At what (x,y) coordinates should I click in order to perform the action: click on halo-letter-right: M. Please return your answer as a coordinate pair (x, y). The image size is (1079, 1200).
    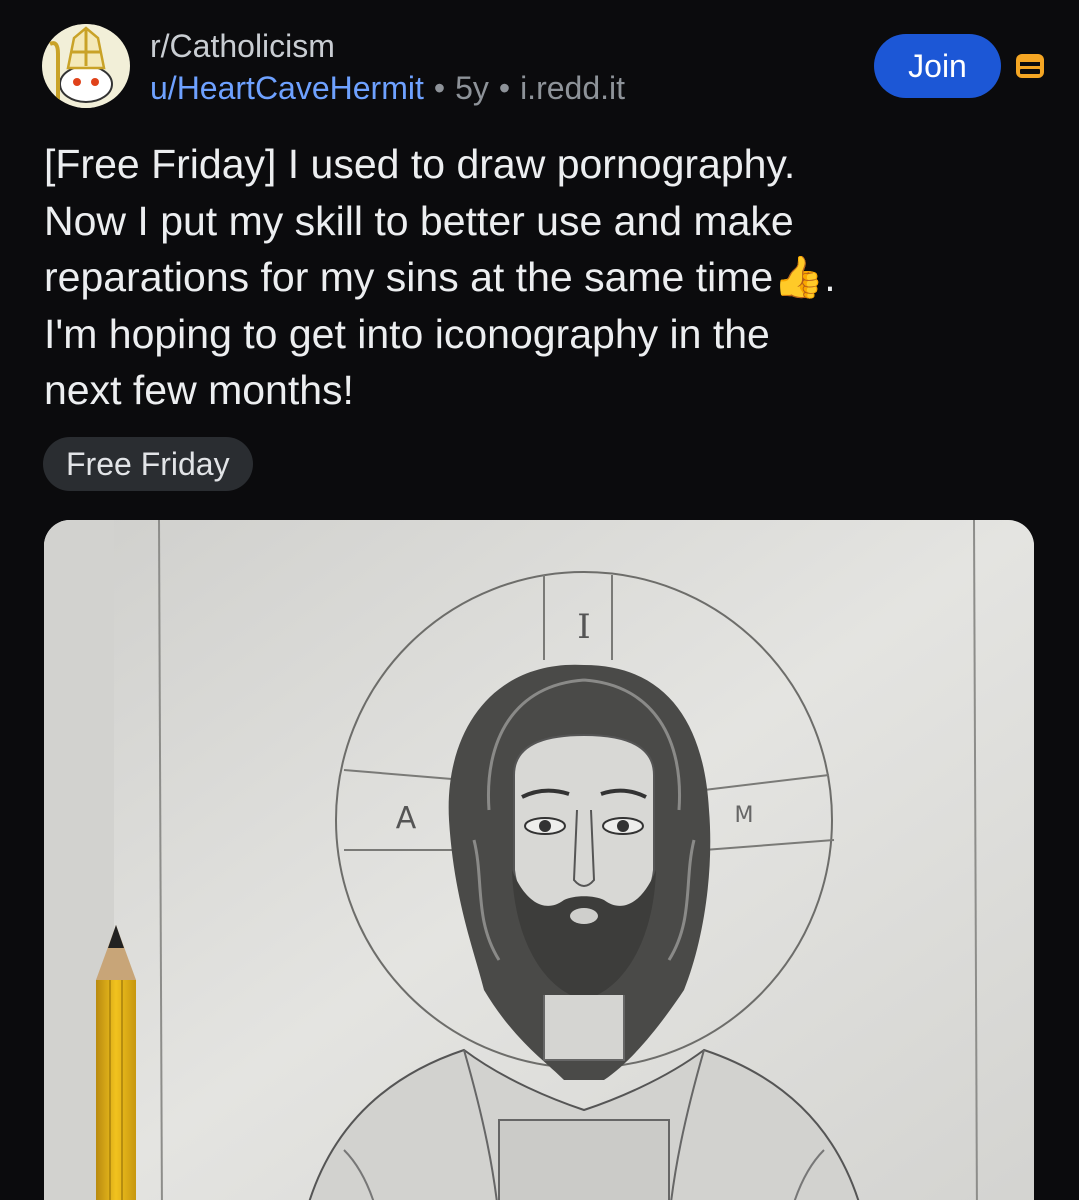
    Looking at the image, I should click on (744, 815).